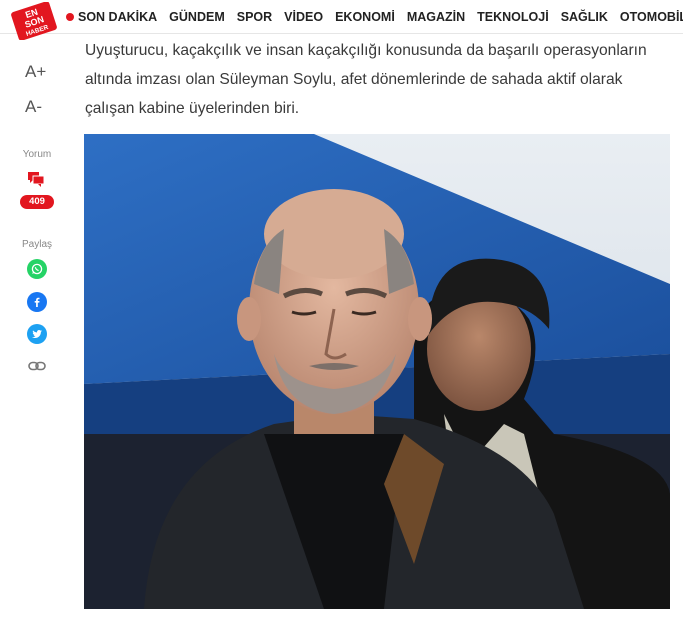 The height and width of the screenshot is (624, 683). I want to click on twitter-share-button, so click(37, 334).